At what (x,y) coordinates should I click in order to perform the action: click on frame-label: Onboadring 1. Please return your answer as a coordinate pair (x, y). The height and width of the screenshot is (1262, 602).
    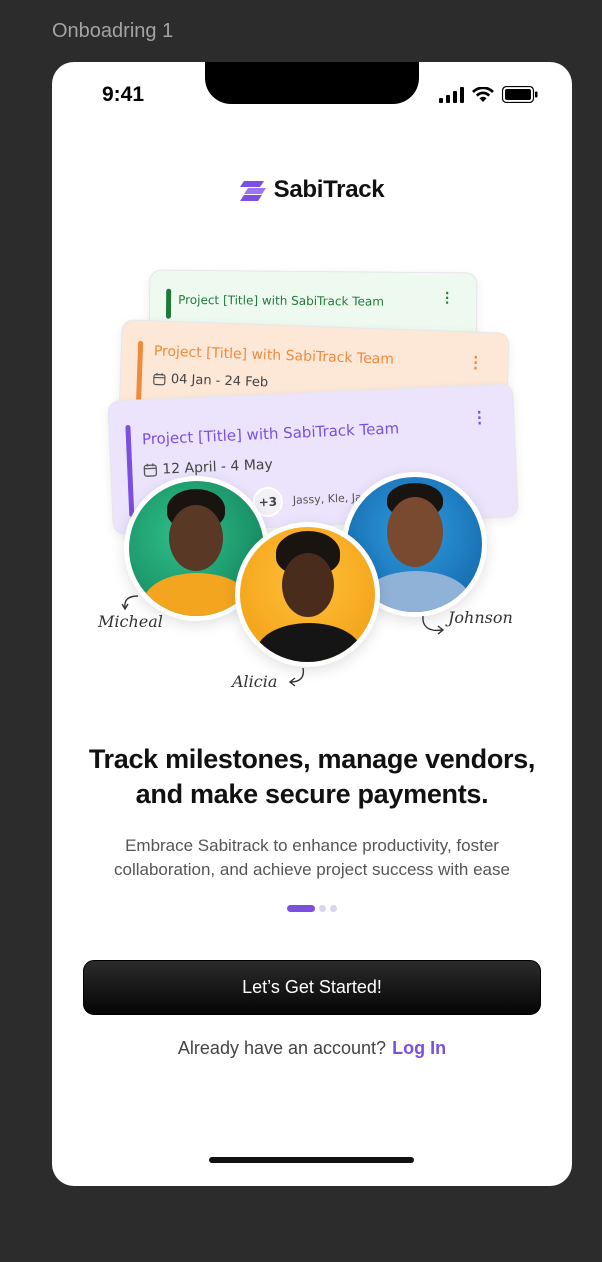
    Looking at the image, I should click on (113, 31).